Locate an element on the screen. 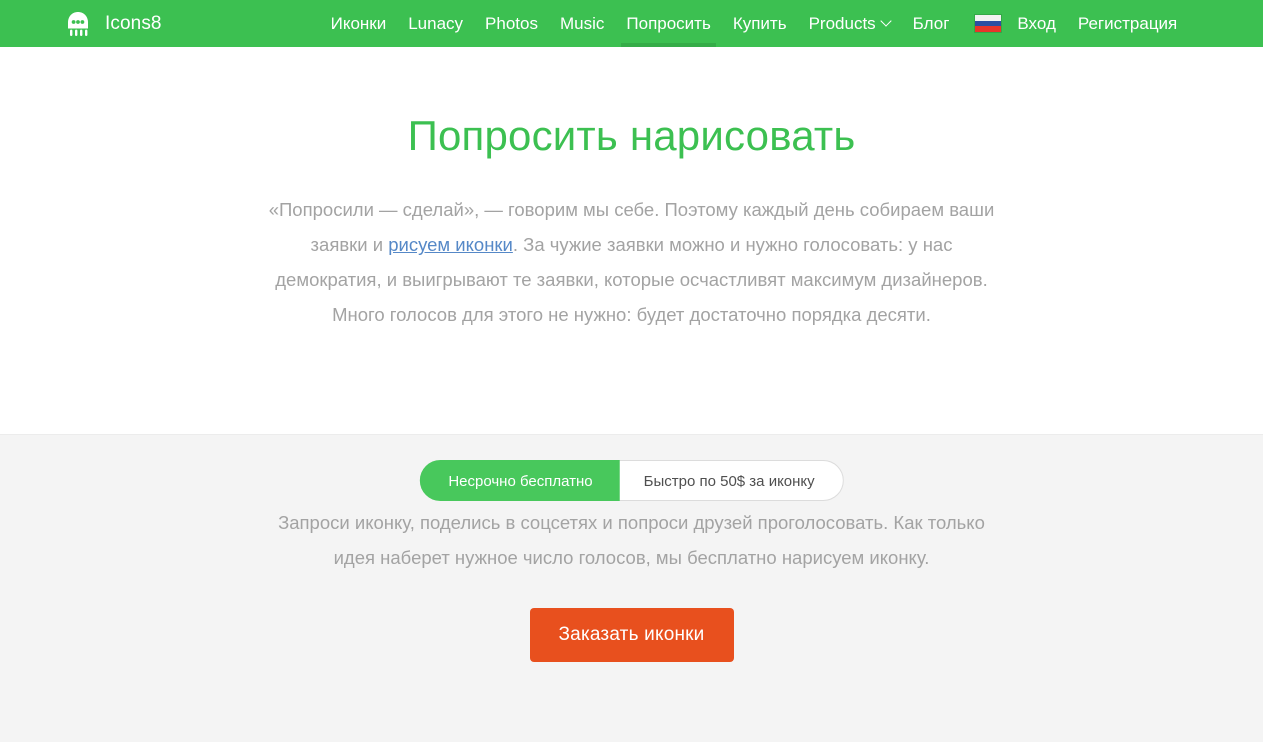  nav-label: Photos is located at coordinates (511, 23).